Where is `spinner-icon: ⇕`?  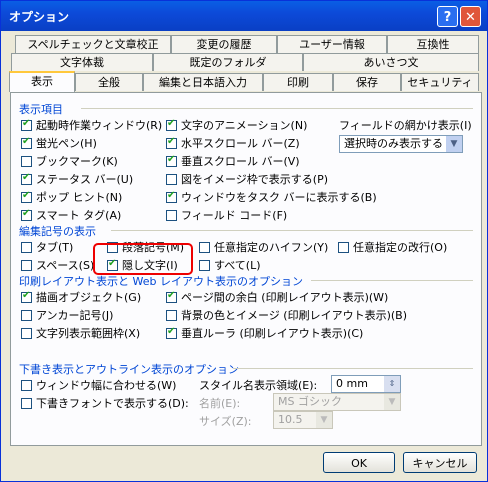
spinner-icon: ⇕ is located at coordinates (392, 384).